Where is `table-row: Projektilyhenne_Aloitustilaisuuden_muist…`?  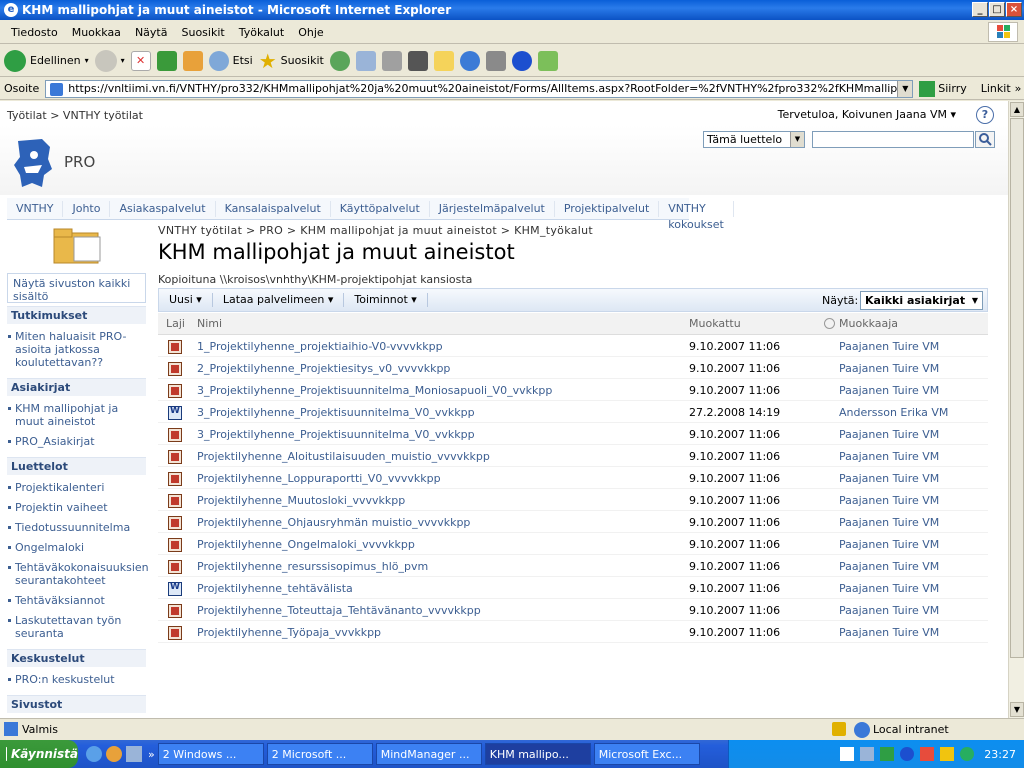 table-row: Projektilyhenne_Aloitustilaisuuden_muist… is located at coordinates (573, 456).